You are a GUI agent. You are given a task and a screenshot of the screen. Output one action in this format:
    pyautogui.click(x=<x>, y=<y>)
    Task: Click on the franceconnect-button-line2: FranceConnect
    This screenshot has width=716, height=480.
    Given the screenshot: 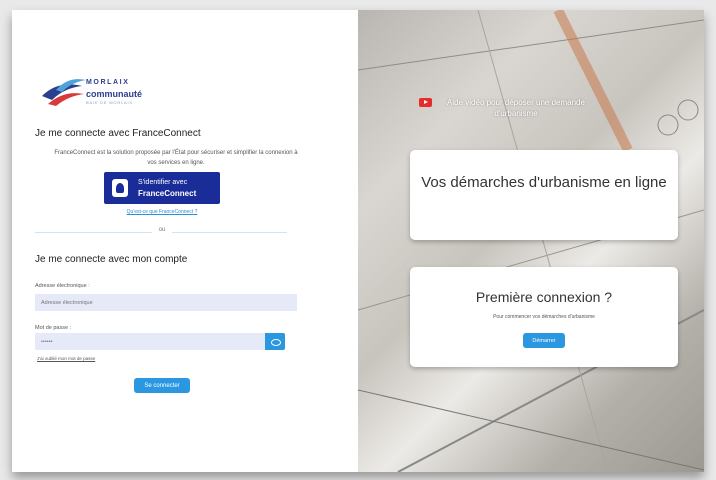 What is the action you would take?
    pyautogui.click(x=167, y=193)
    